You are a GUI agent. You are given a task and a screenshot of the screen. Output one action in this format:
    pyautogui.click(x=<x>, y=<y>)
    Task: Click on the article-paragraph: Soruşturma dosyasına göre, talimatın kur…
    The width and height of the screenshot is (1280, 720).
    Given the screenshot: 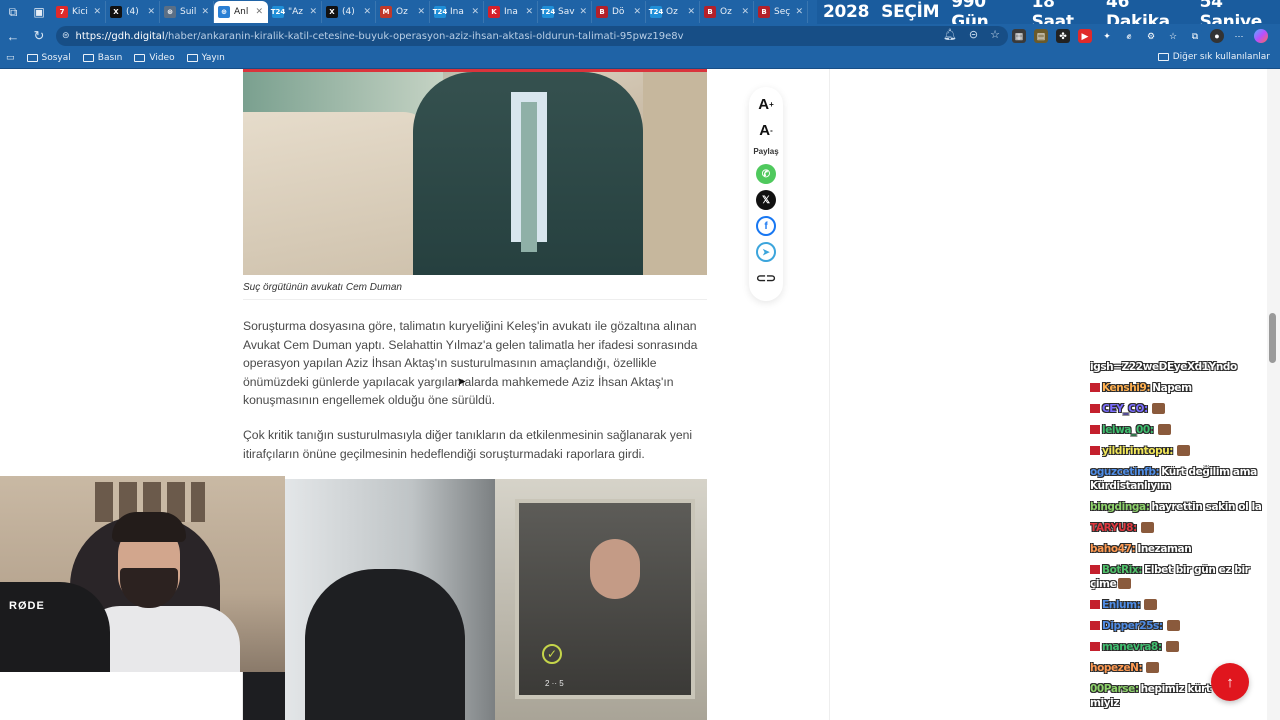 What is the action you would take?
    pyautogui.click(x=470, y=363)
    